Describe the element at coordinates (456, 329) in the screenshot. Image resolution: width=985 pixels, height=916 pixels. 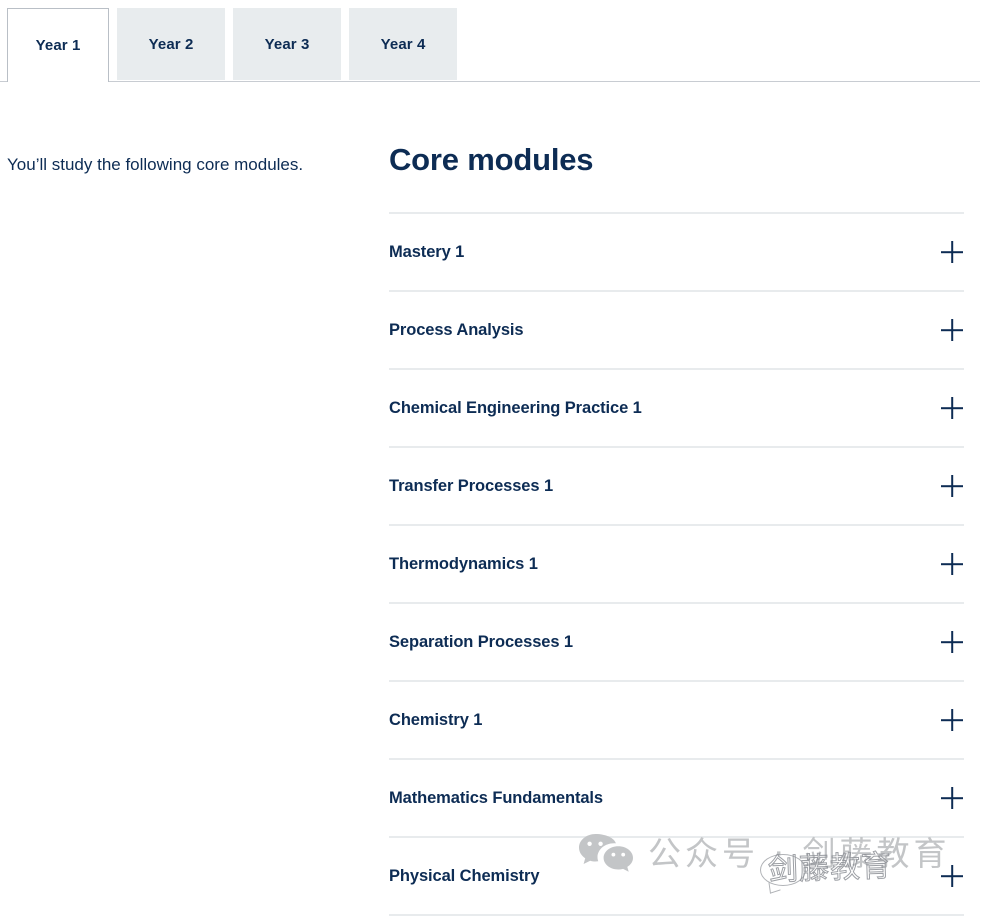
I see `accordion-item-label: Process Analysis` at that location.